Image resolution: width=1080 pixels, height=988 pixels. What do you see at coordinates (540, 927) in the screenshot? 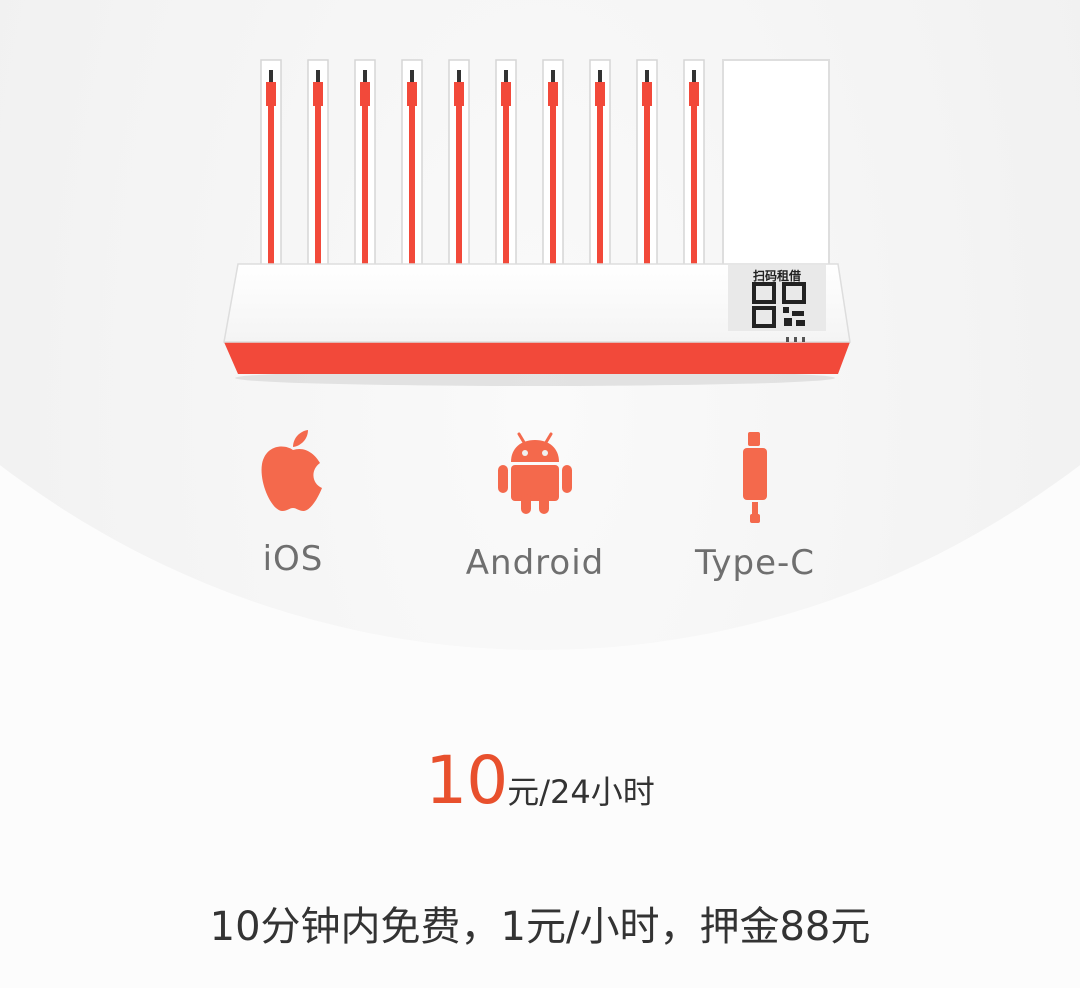
I see `pricing-note: 10分钟内免费，1元/小时，押金88元` at bounding box center [540, 927].